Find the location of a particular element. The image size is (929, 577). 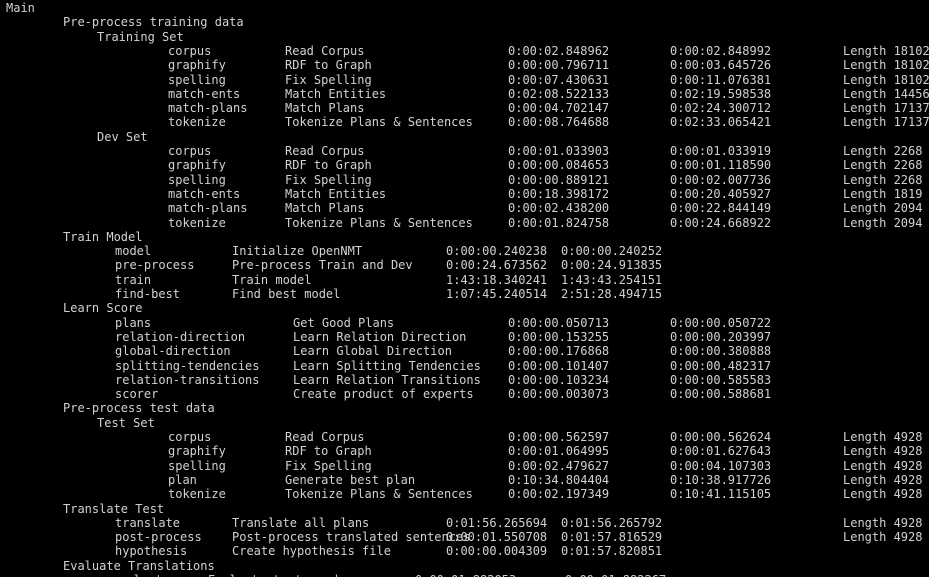

task-key: tokenize is located at coordinates (197, 122).